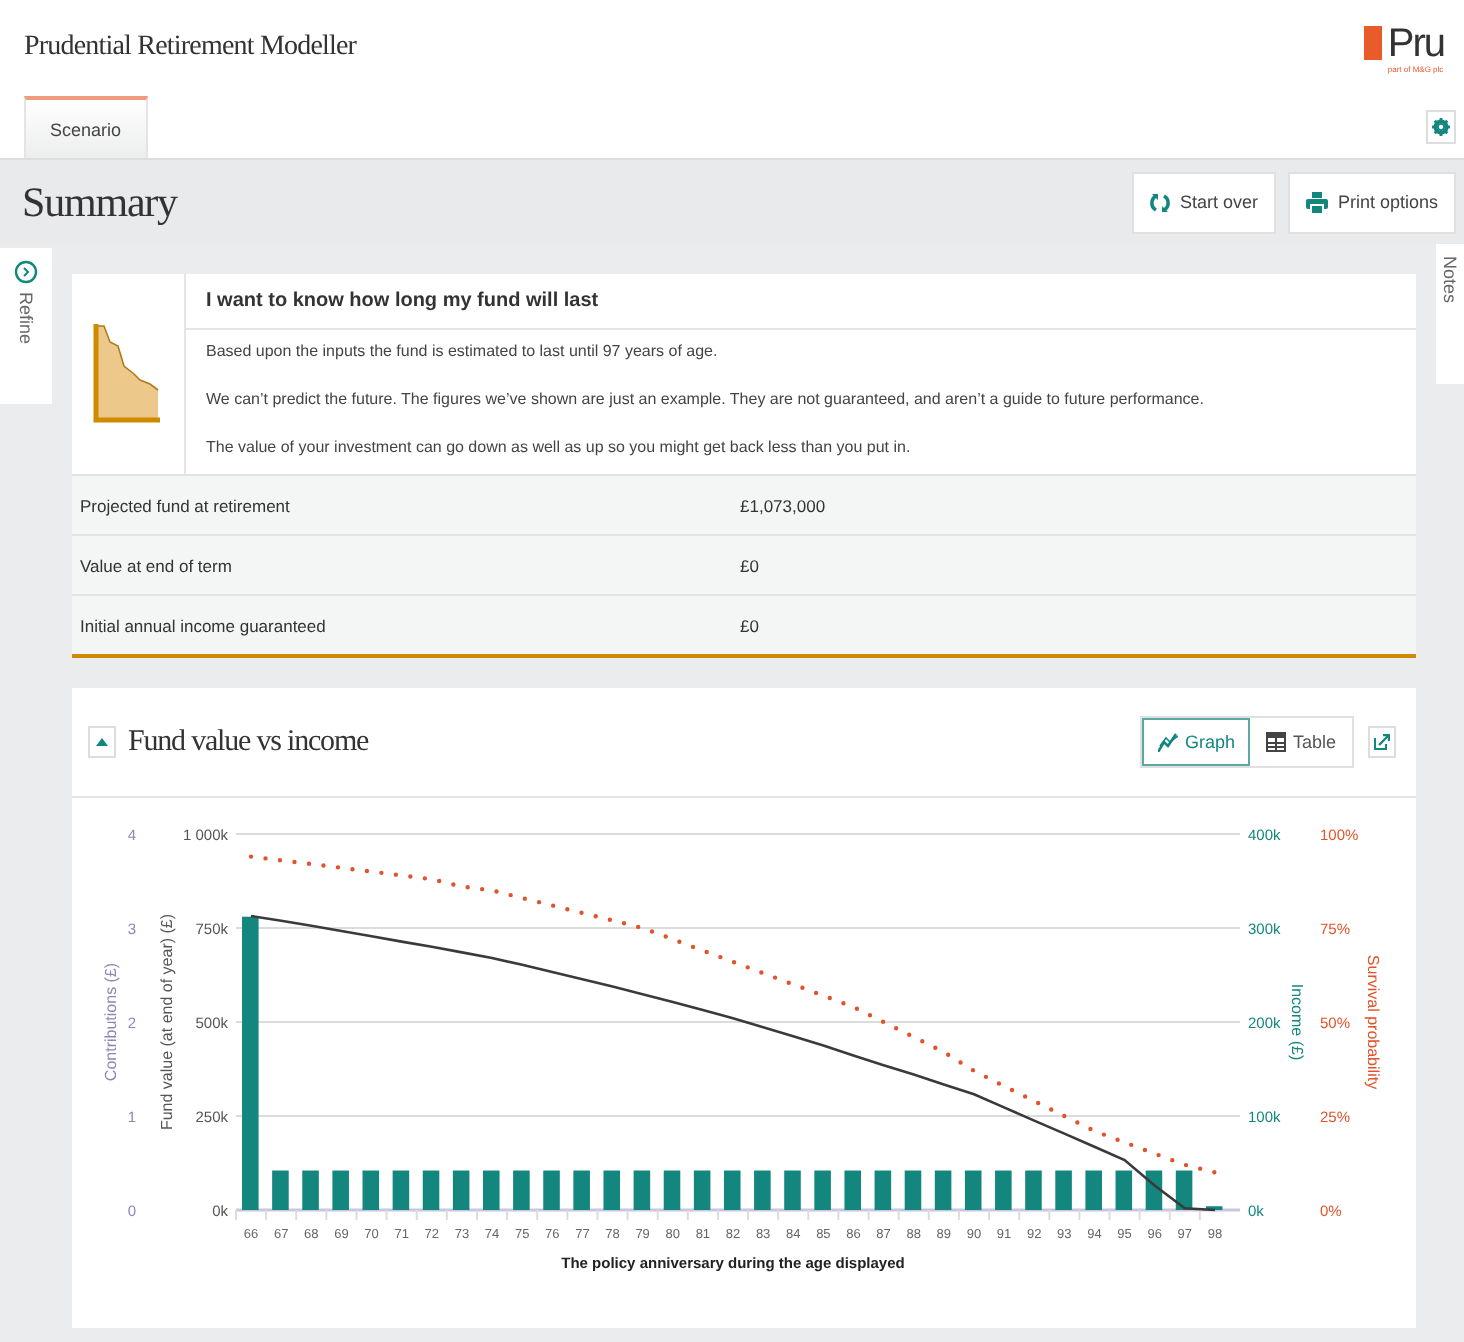  Describe the element at coordinates (186, 505) in the screenshot. I see `row-label: Projected fund at retirement` at that location.